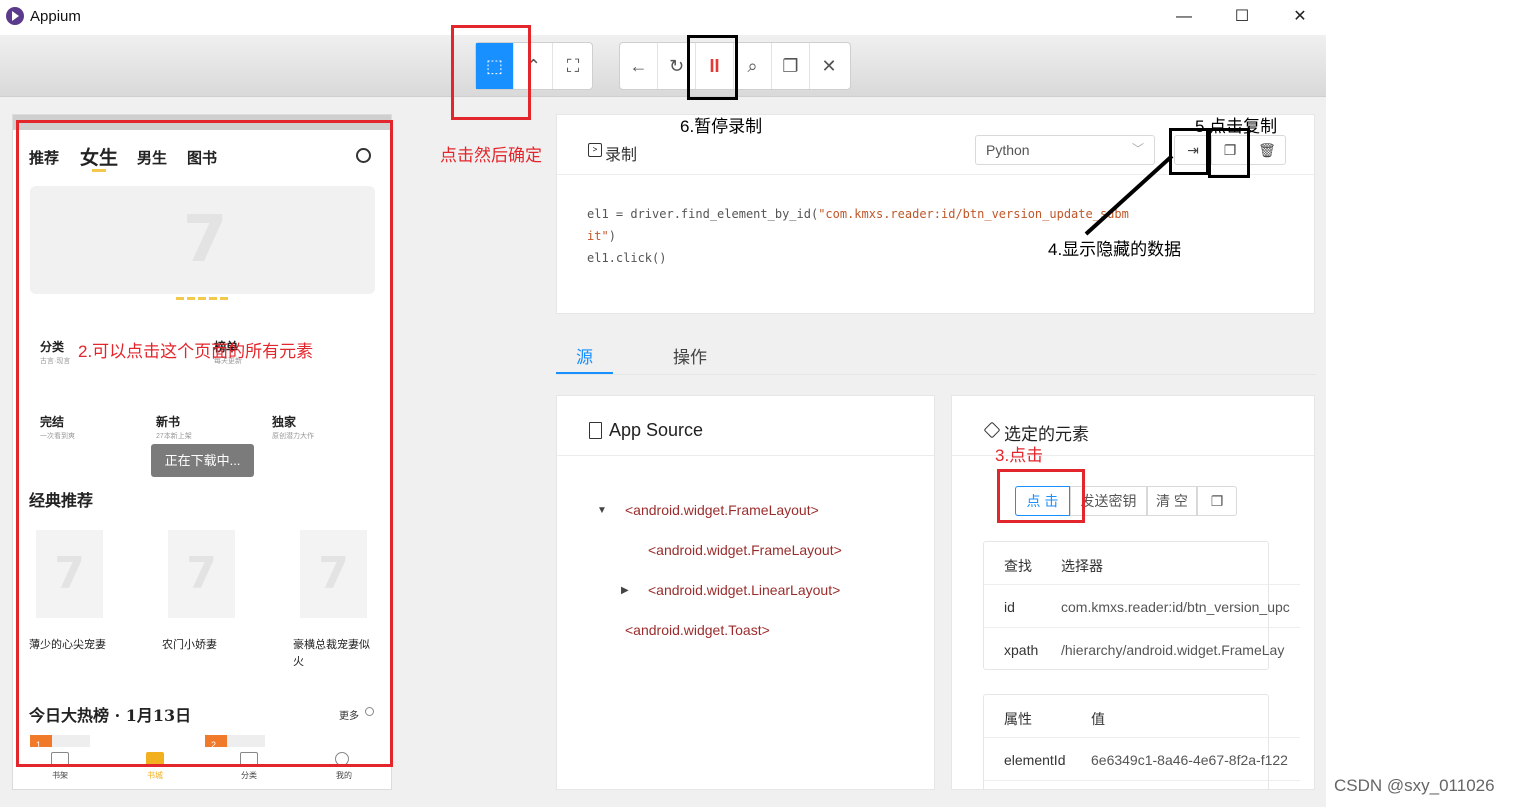  Describe the element at coordinates (745, 426) in the screenshot. I see `app-source-header: App Source` at that location.